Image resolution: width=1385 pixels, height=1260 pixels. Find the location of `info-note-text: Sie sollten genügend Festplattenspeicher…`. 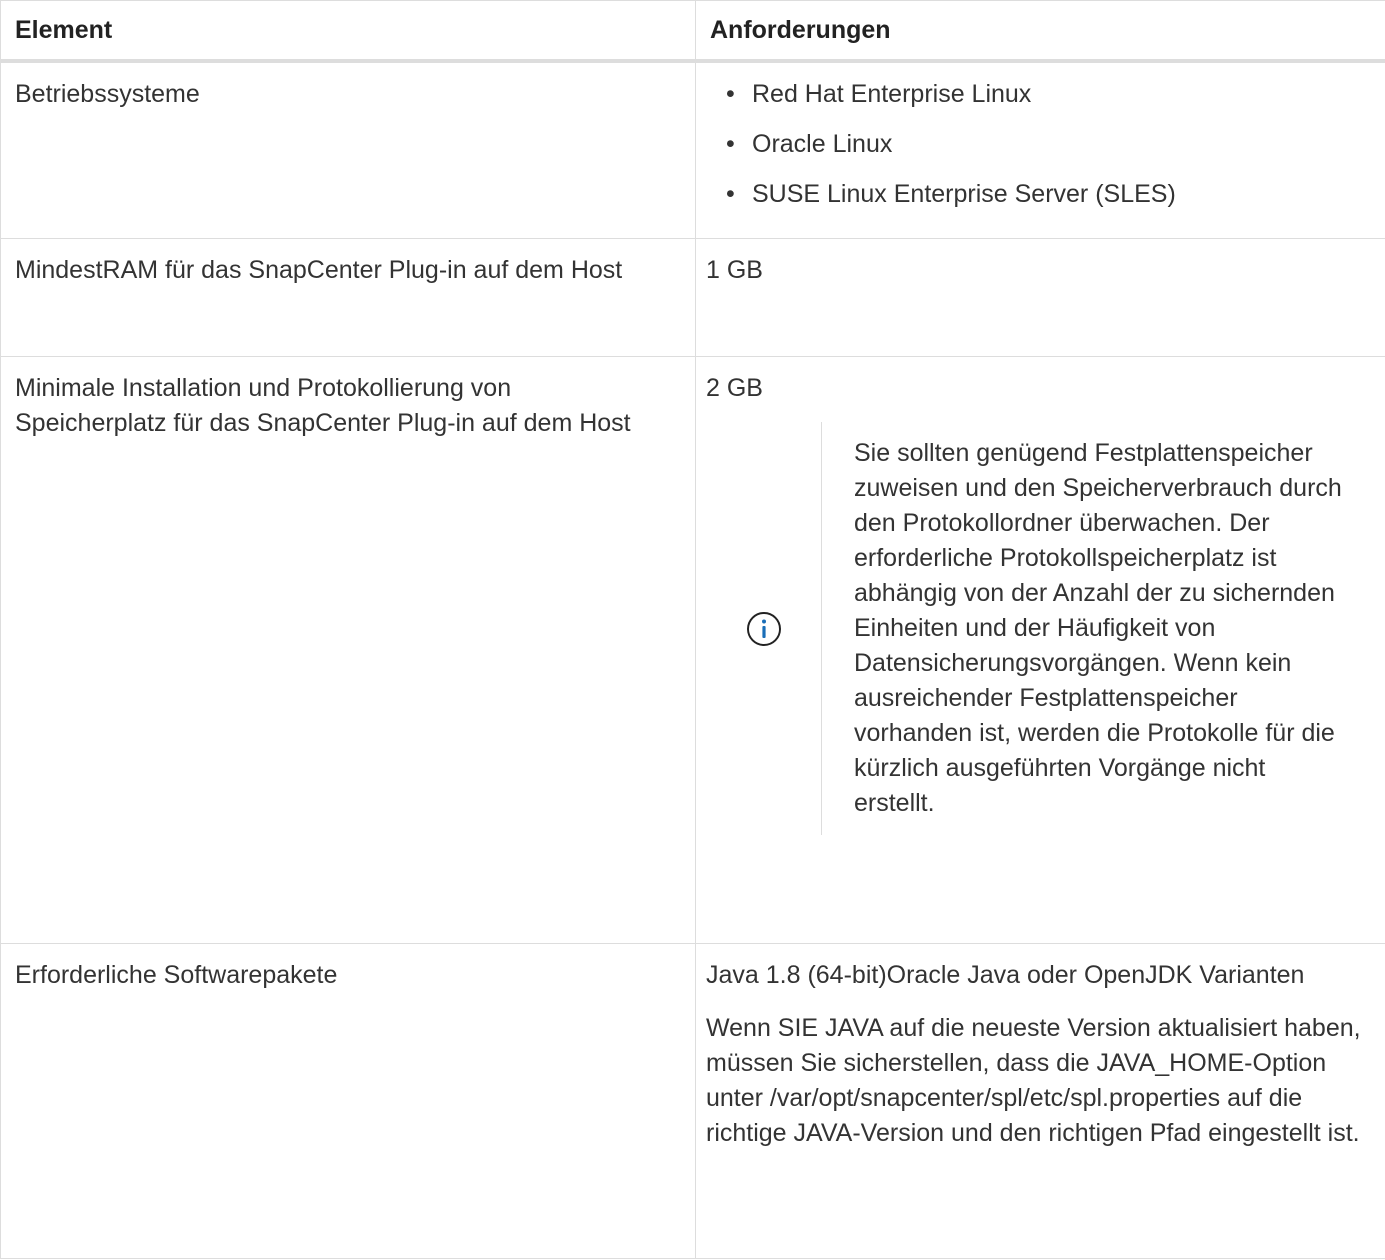

info-note-text: Sie sollten genügend Festplattenspeicher… is located at coordinates (1082, 628).